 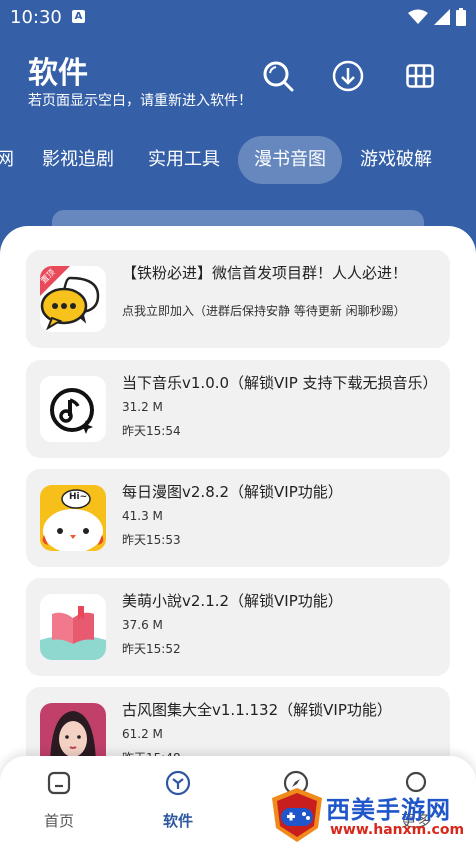 I want to click on download-icon, so click(x=348, y=76).